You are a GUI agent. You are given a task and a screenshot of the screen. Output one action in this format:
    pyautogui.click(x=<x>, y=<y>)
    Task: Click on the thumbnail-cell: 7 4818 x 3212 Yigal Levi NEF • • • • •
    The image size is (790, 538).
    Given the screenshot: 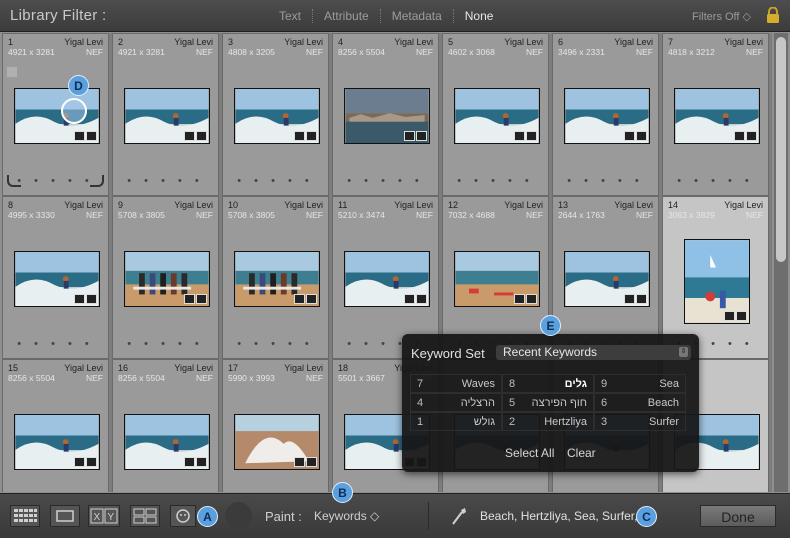 What is the action you would take?
    pyautogui.click(x=715, y=114)
    